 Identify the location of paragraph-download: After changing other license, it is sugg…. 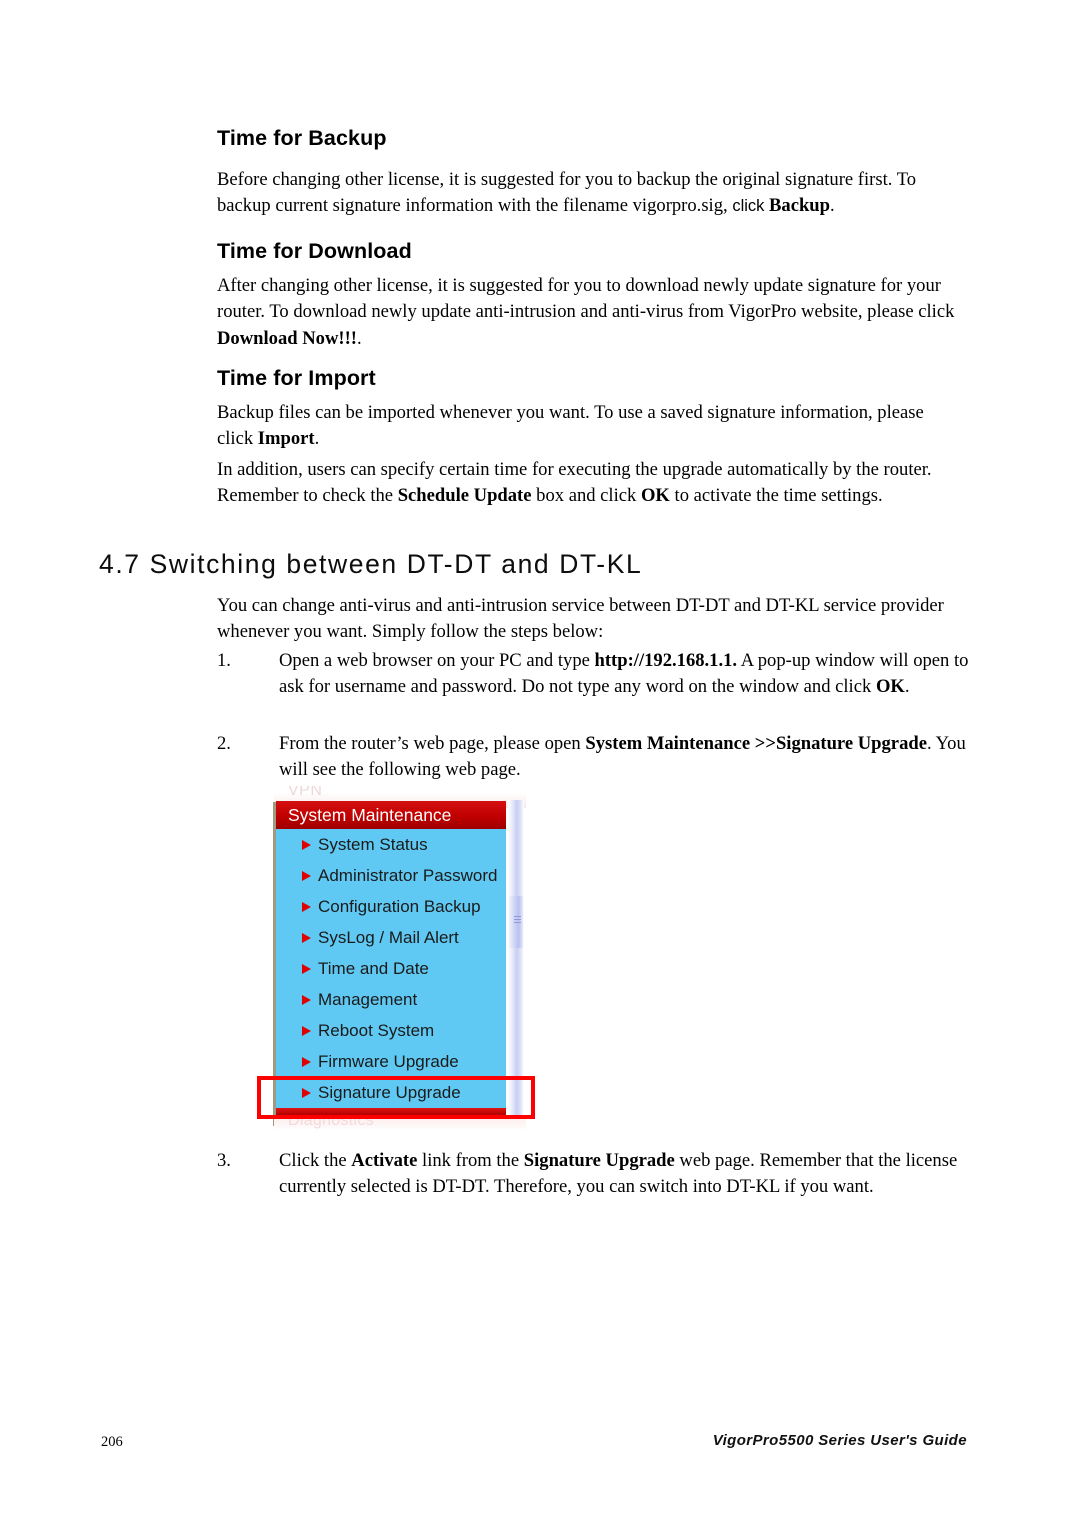
(594, 312).